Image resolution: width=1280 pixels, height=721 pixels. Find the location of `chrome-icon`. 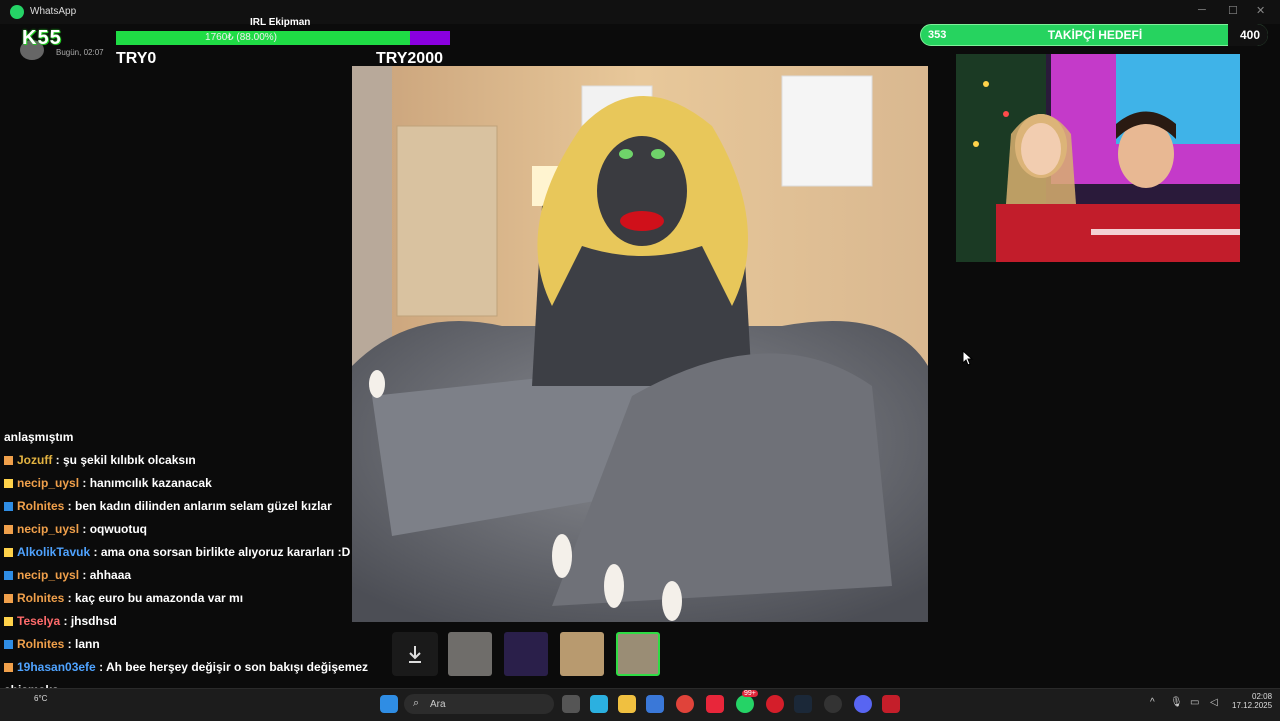

chrome-icon is located at coordinates (685, 704).